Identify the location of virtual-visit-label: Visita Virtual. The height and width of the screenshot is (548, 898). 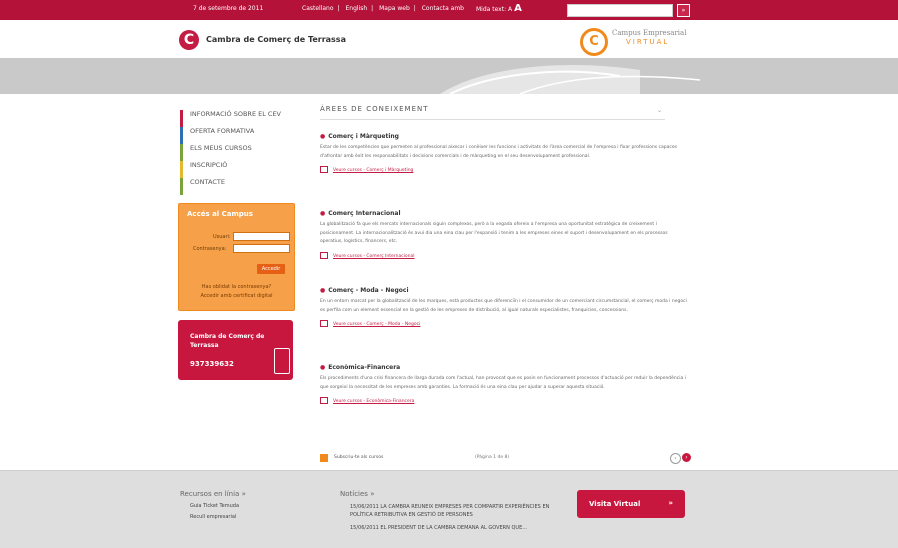
(615, 504).